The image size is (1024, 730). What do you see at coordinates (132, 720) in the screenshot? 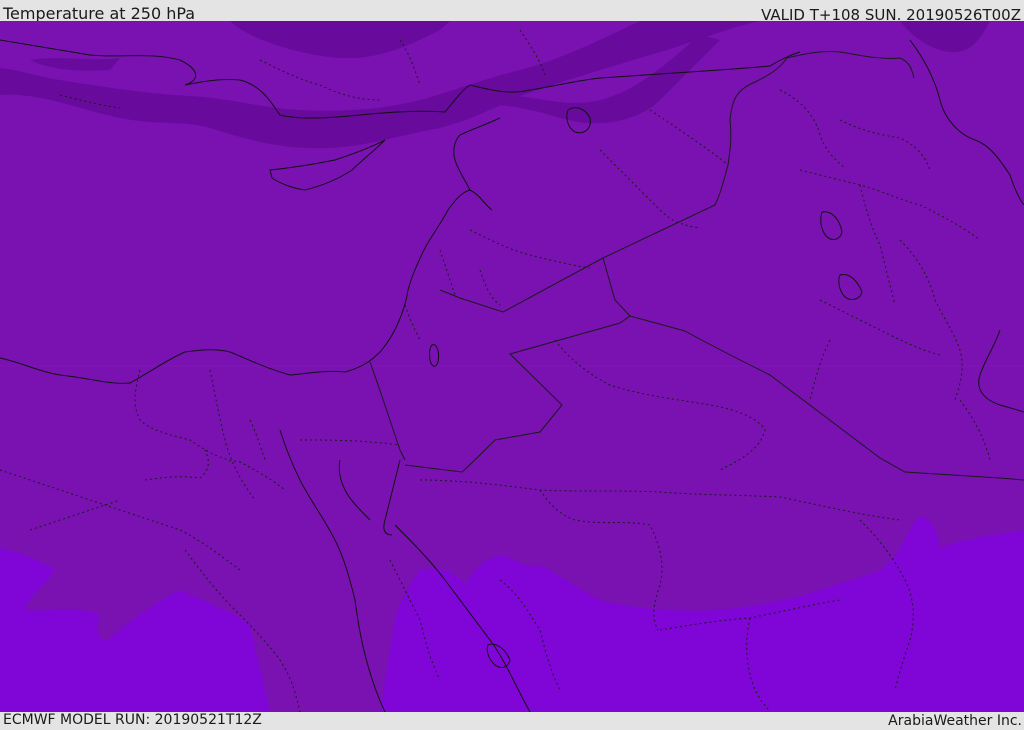
I see `model-run-label: ECMWF MODEL RUN: 20190521T12Z` at bounding box center [132, 720].